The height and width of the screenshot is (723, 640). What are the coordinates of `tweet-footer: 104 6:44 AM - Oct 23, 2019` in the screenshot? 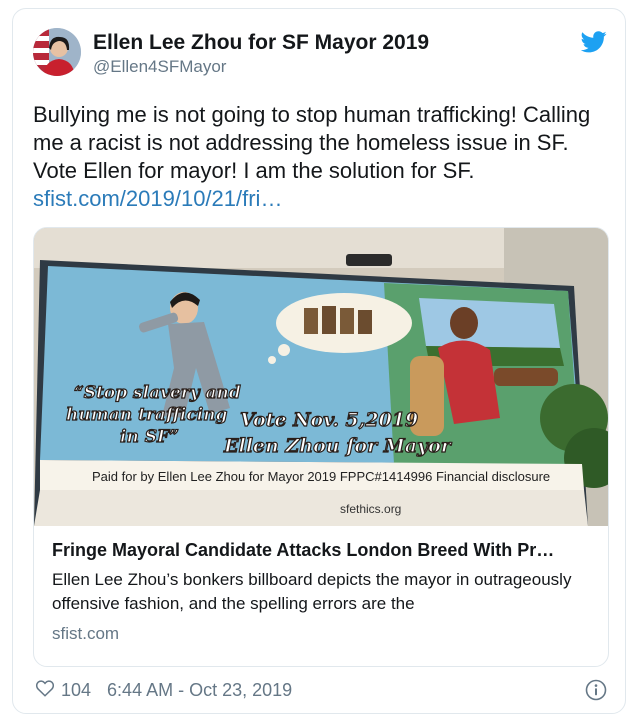 It's located at (163, 690).